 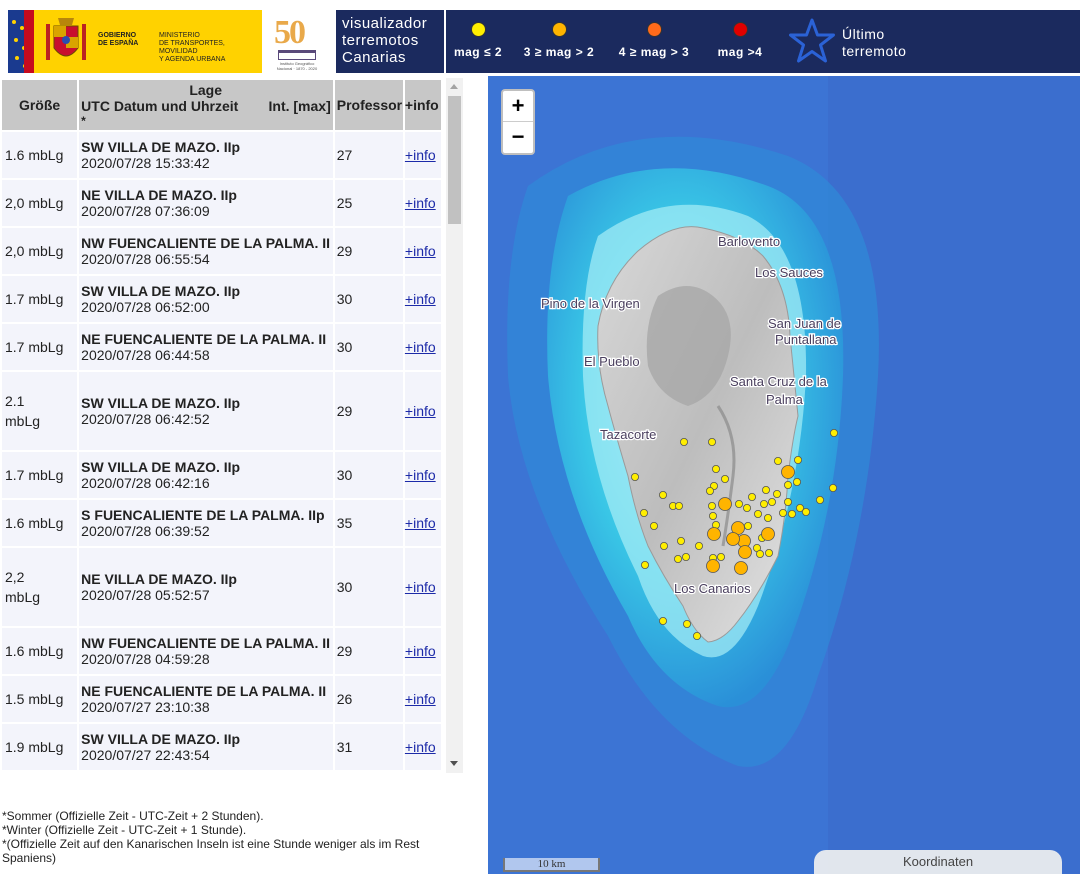 I want to click on col-header-depth: Professor, so click(x=368, y=105).